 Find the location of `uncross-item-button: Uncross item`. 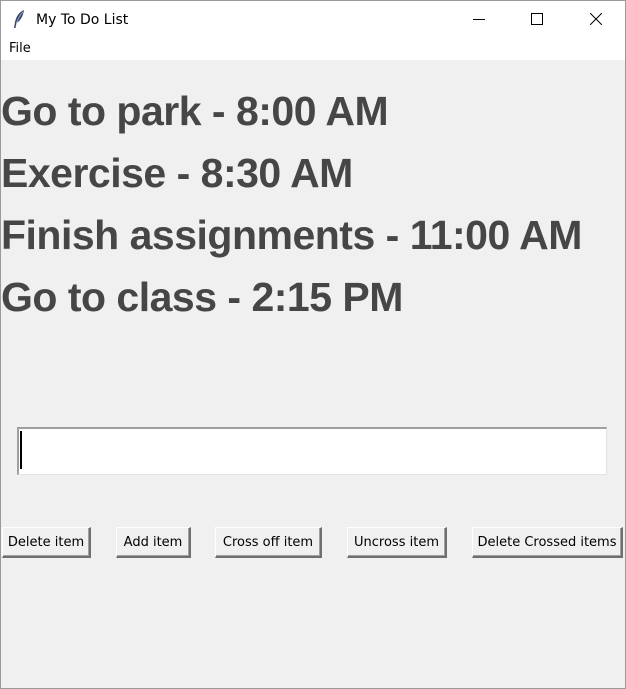

uncross-item-button: Uncross item is located at coordinates (397, 542).